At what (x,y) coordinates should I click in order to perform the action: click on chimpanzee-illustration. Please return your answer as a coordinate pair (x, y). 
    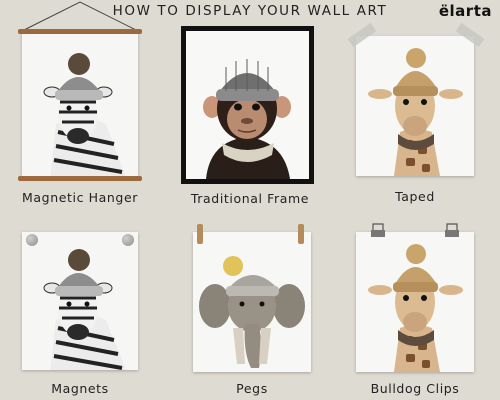
    Looking at the image, I should click on (247, 105).